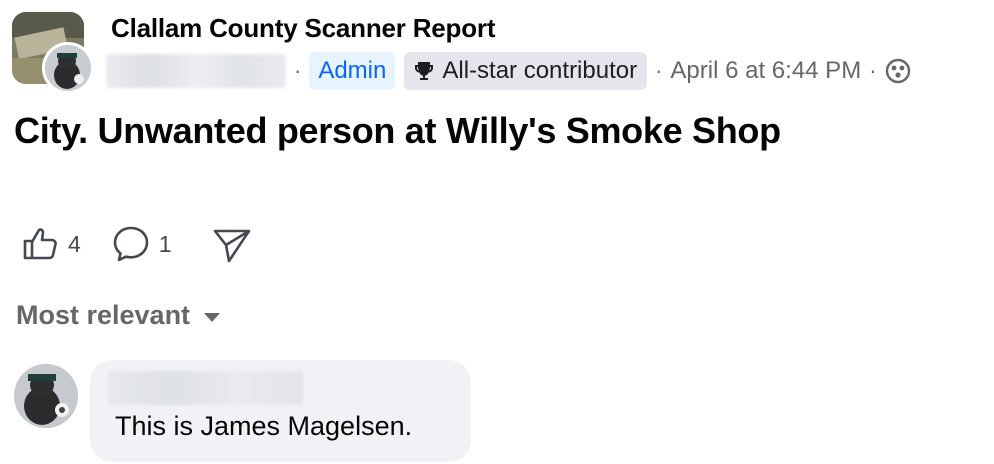 This screenshot has height=464, width=994. I want to click on comment-bubble: This is James Magelsen., so click(280, 411).